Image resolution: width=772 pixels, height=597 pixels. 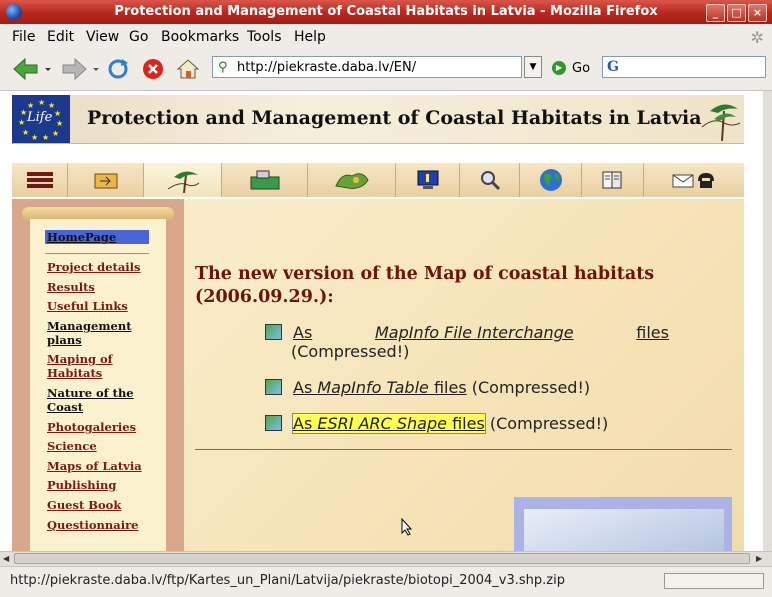 I want to click on mail-phone-icon, so click(x=693, y=180).